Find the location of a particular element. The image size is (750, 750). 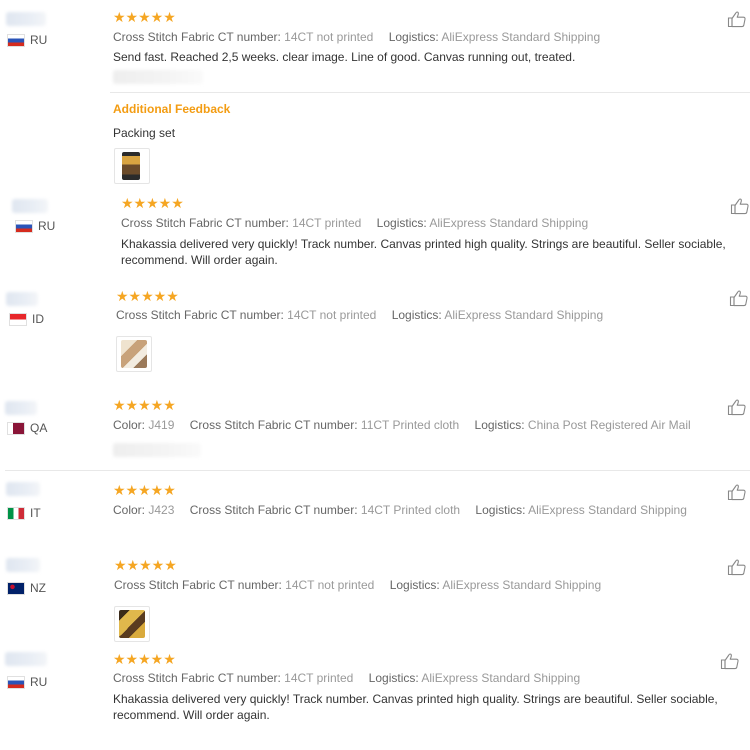

field-value: China Post Registered Air Mail is located at coordinates (609, 425).